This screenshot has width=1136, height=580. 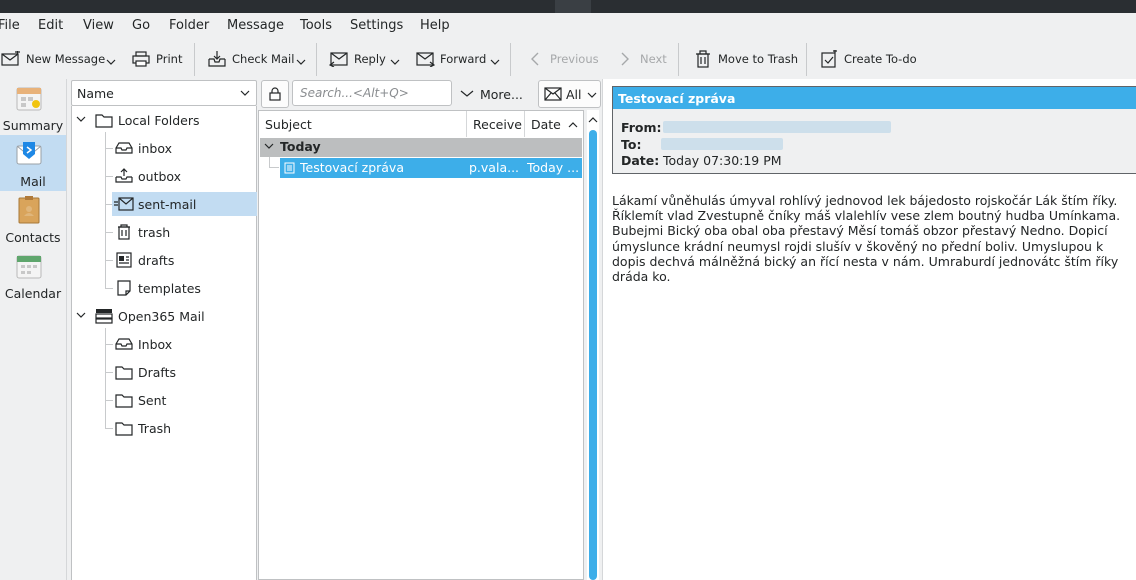 I want to click on folder-label: Drafts, so click(x=157, y=372).